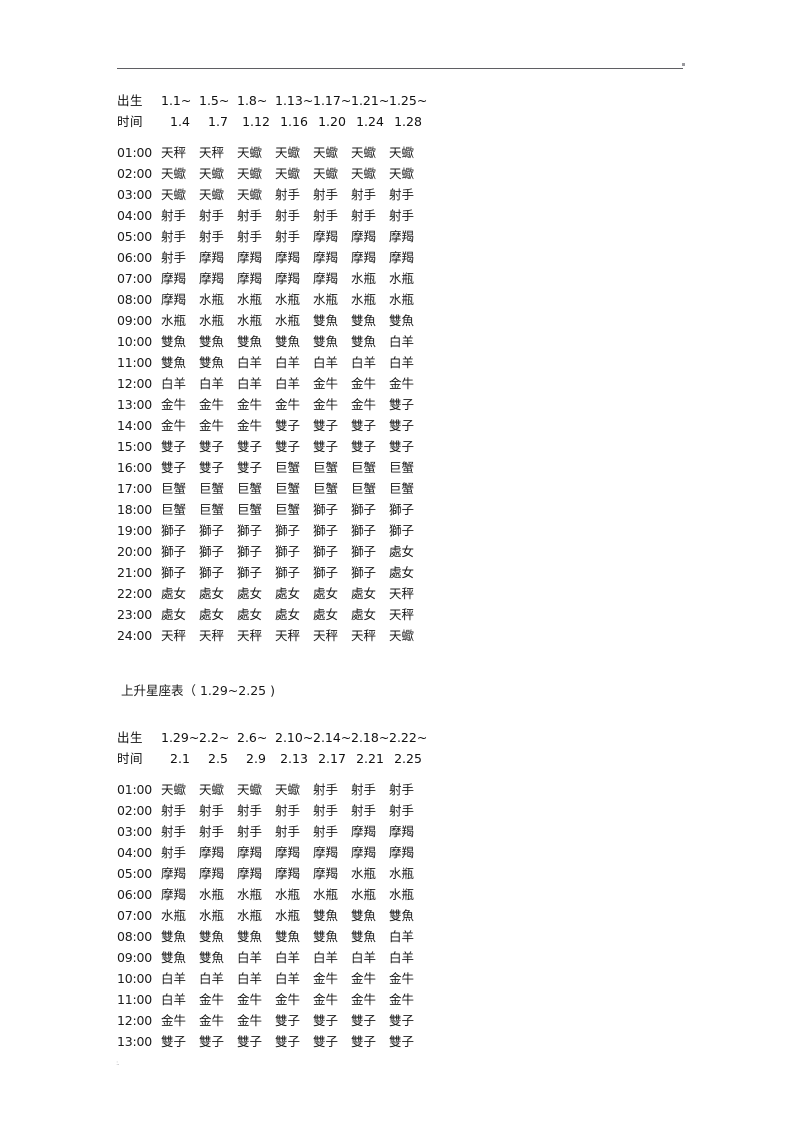 The height and width of the screenshot is (1133, 800). I want to click on table-row: 04:00 射手 射手 射手 射手 射手 射手 射手, so click(272, 215).